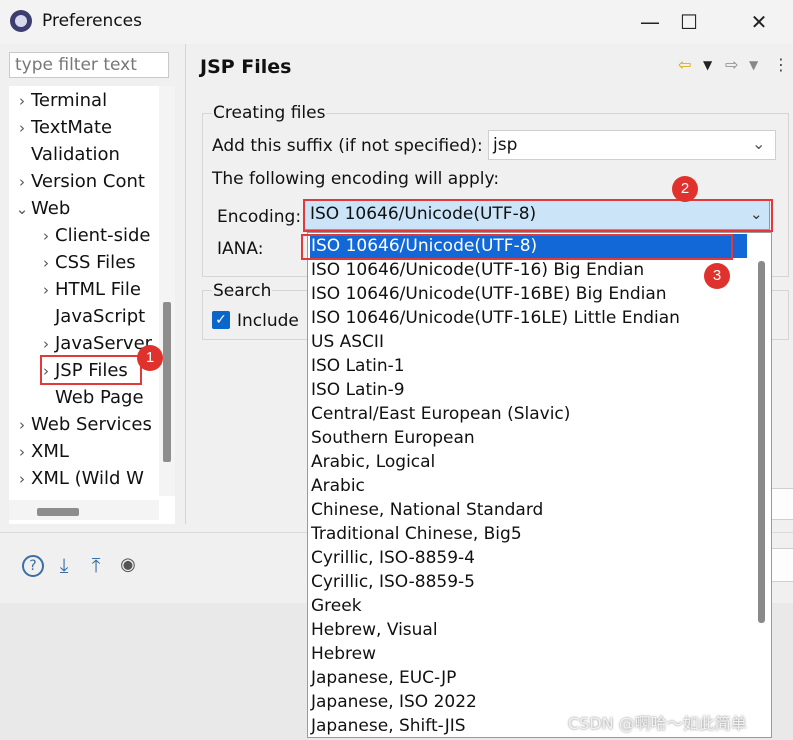 The width and height of the screenshot is (793, 740). Describe the element at coordinates (167, 382) in the screenshot. I see `tree-vertical-scroll-thumb` at that location.